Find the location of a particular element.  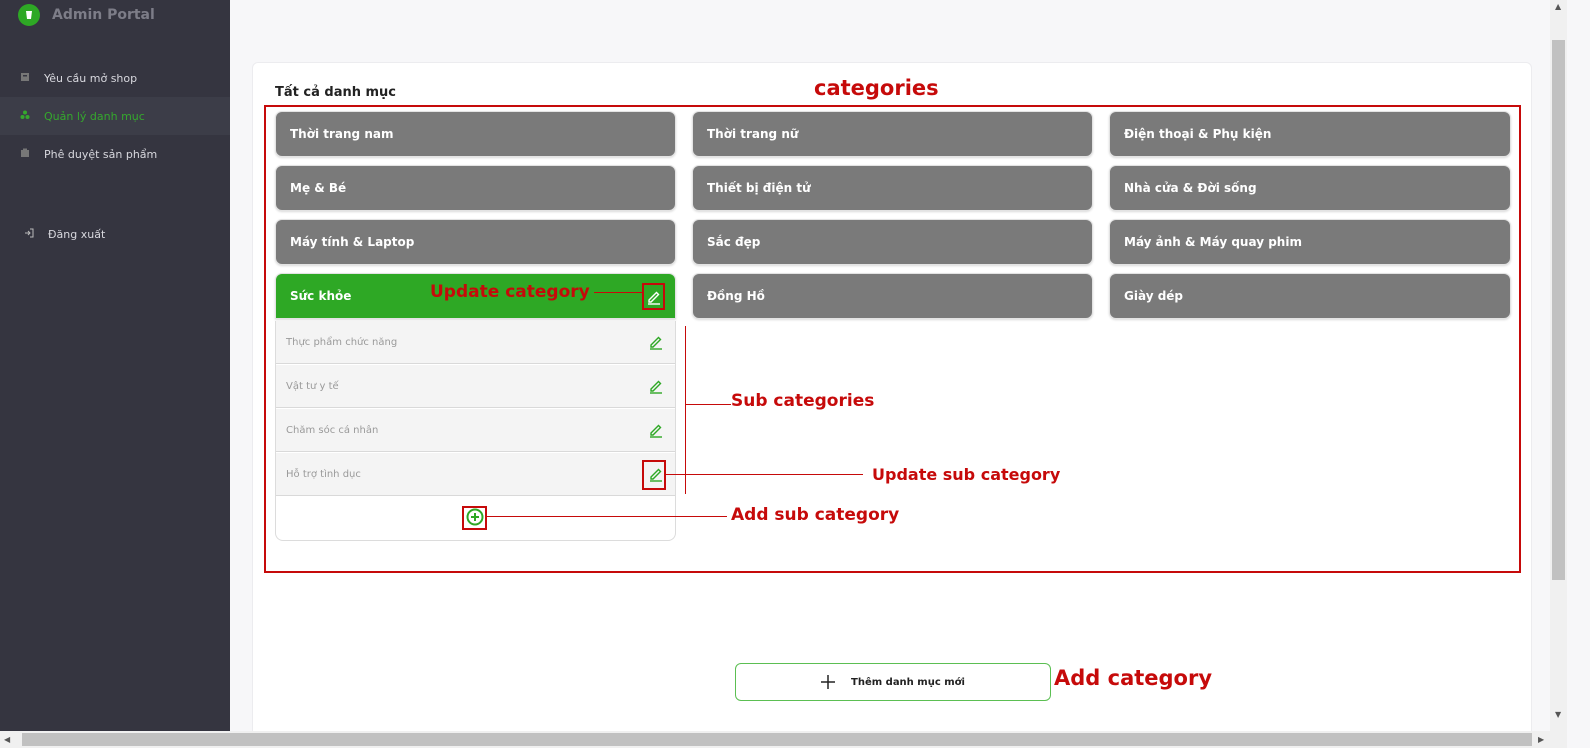

sidebar-item-product-approval: Phê duyệt sản phẩm is located at coordinates (115, 154).